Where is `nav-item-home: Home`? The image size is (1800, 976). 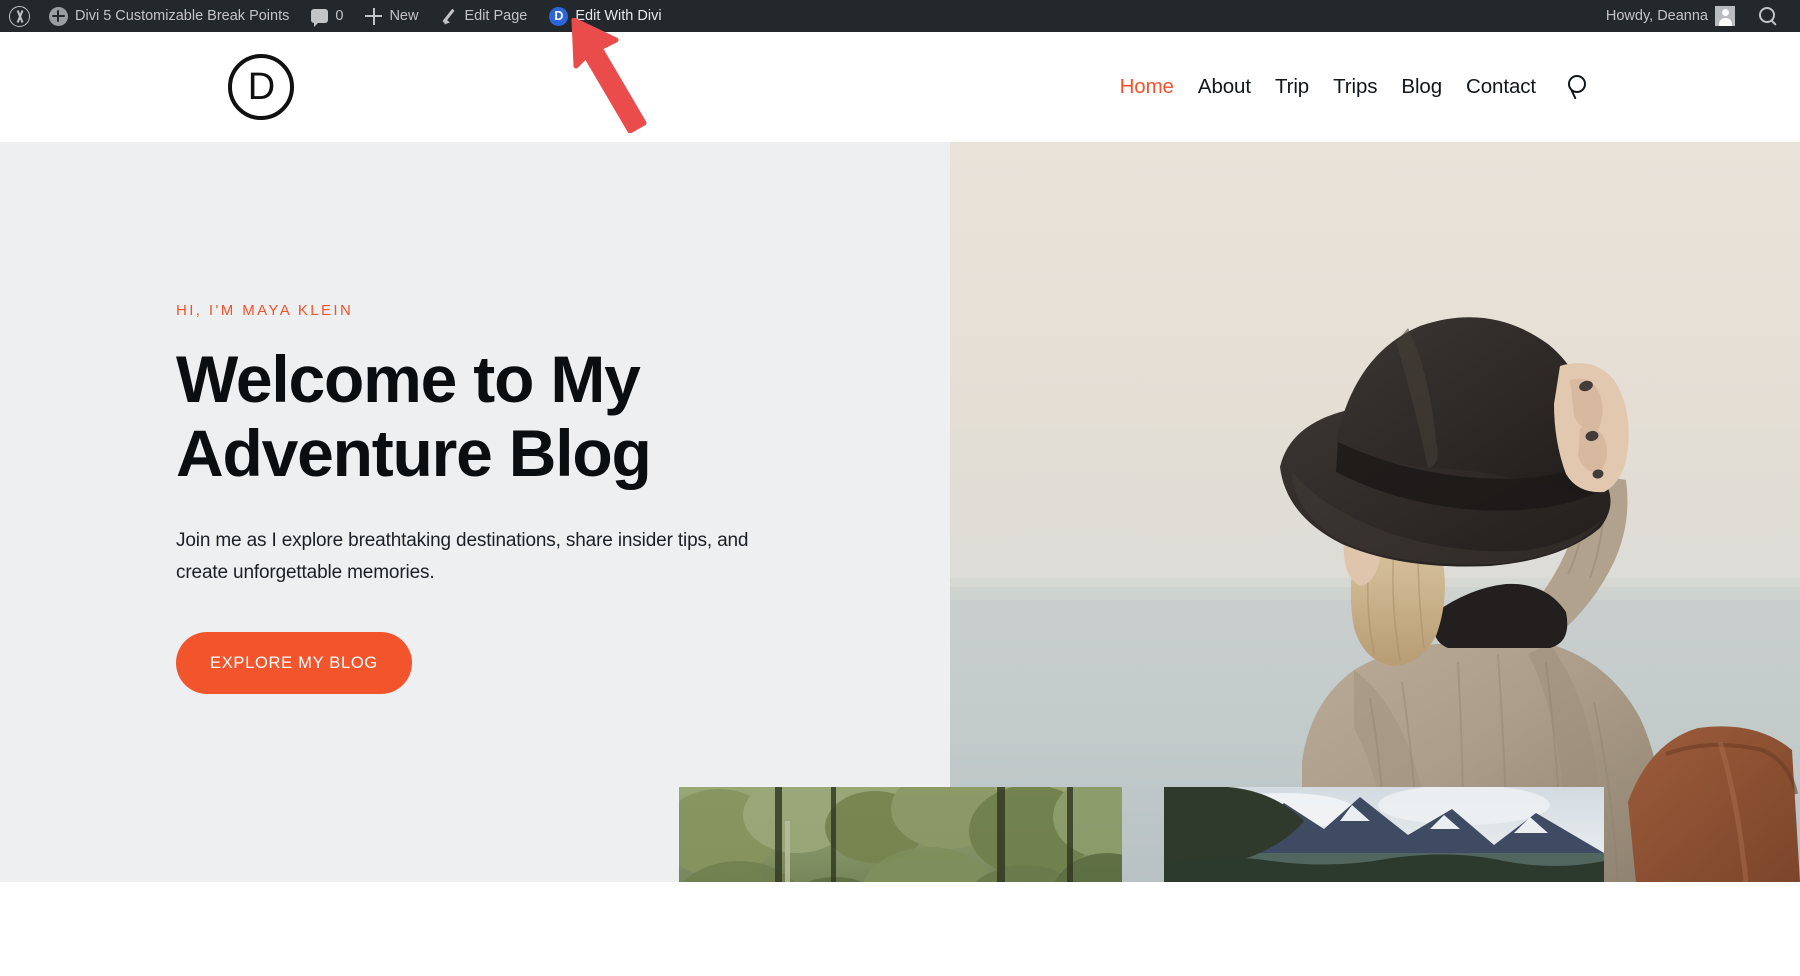
nav-item-home: Home is located at coordinates (1147, 87).